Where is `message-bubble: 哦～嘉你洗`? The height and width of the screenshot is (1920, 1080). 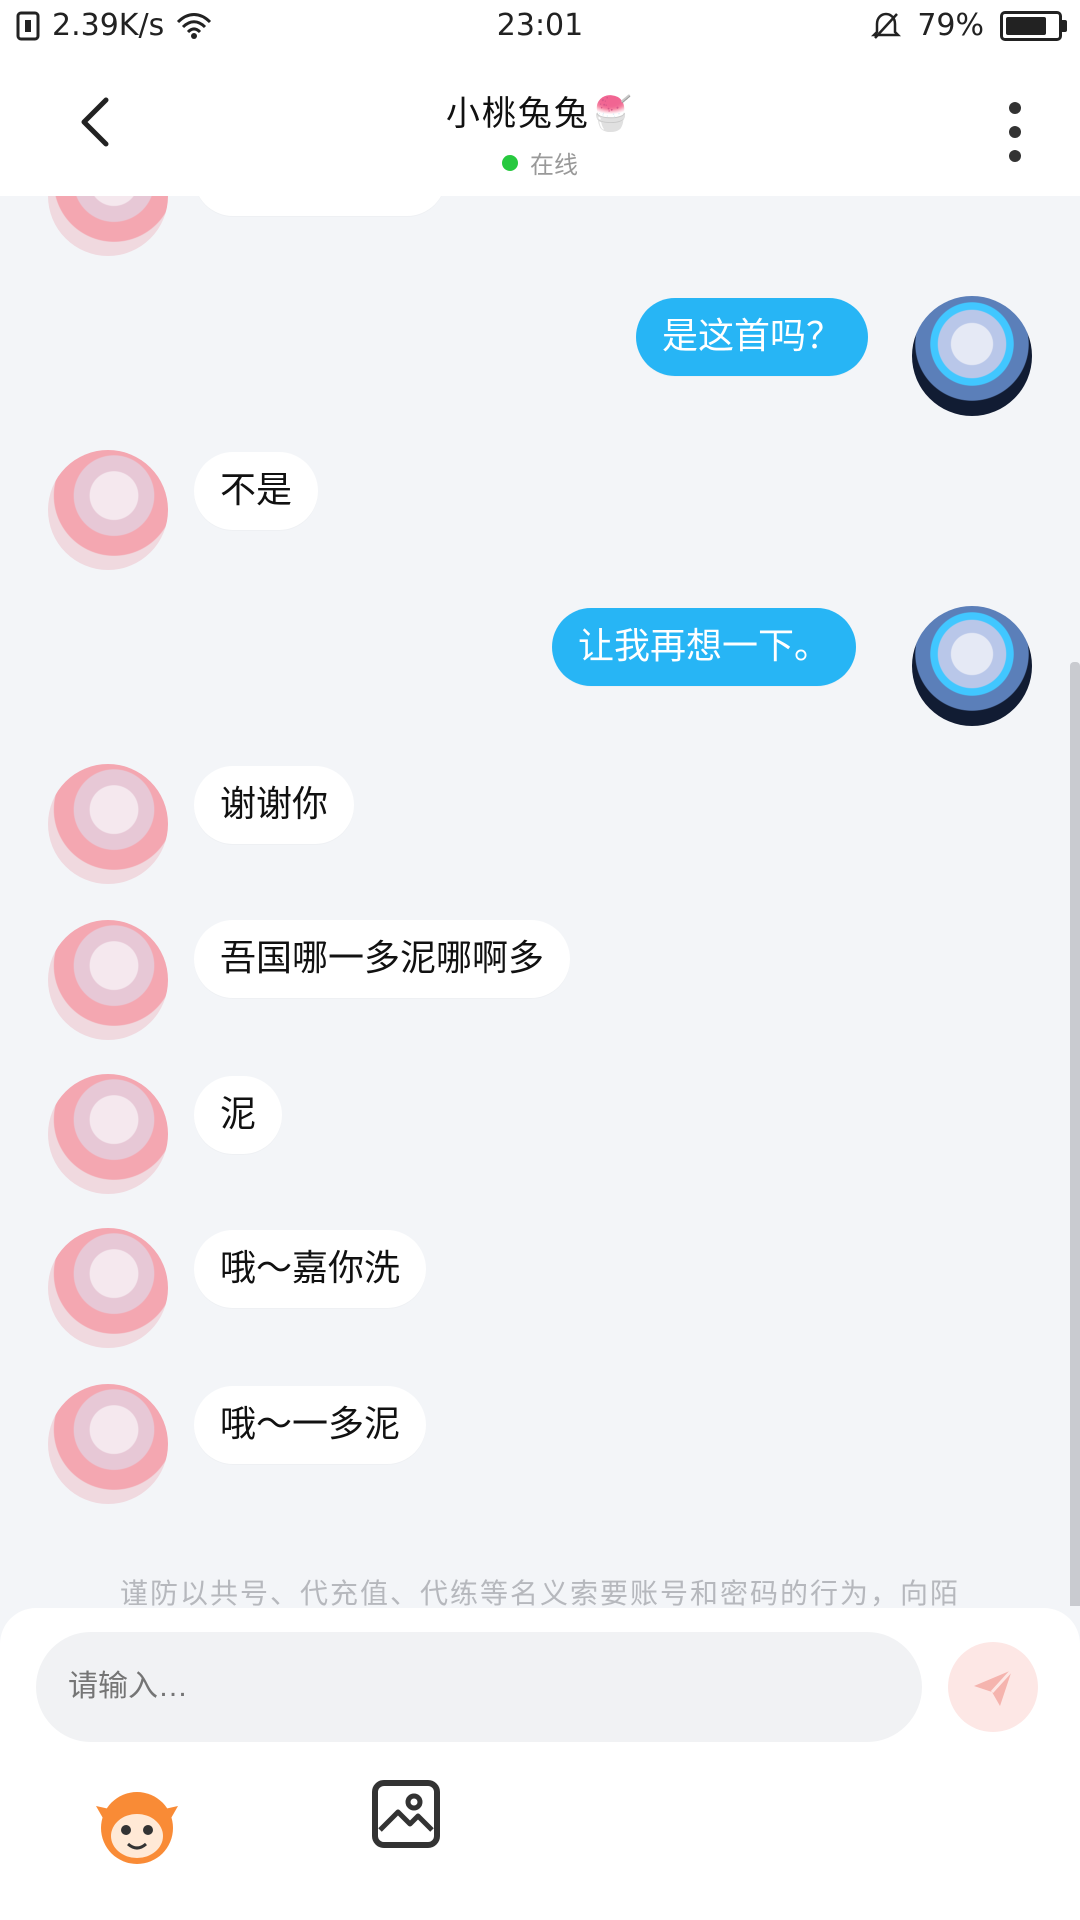 message-bubble: 哦～嘉你洗 is located at coordinates (310, 1269).